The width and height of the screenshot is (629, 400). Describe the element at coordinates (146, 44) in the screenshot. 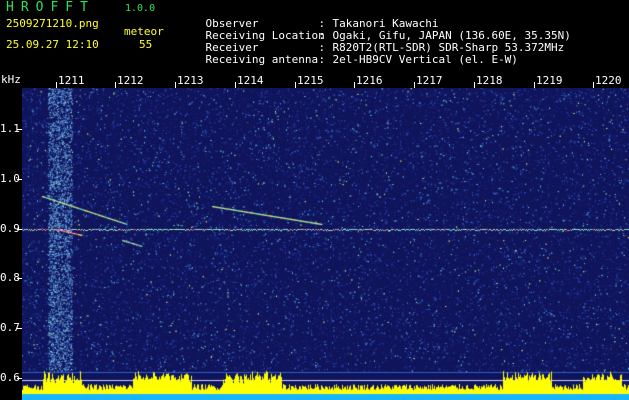

I see `event-count: 55` at that location.